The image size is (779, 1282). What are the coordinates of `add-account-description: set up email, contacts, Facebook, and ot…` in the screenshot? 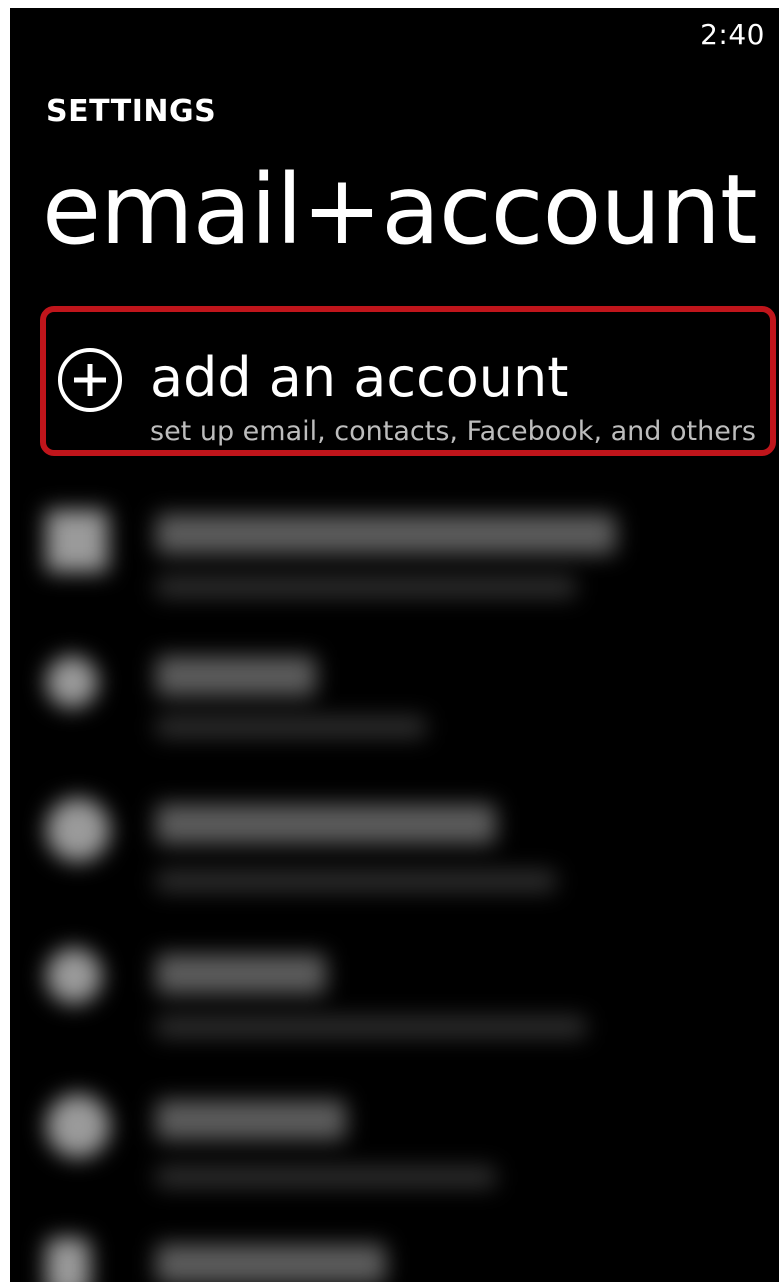 It's located at (453, 431).